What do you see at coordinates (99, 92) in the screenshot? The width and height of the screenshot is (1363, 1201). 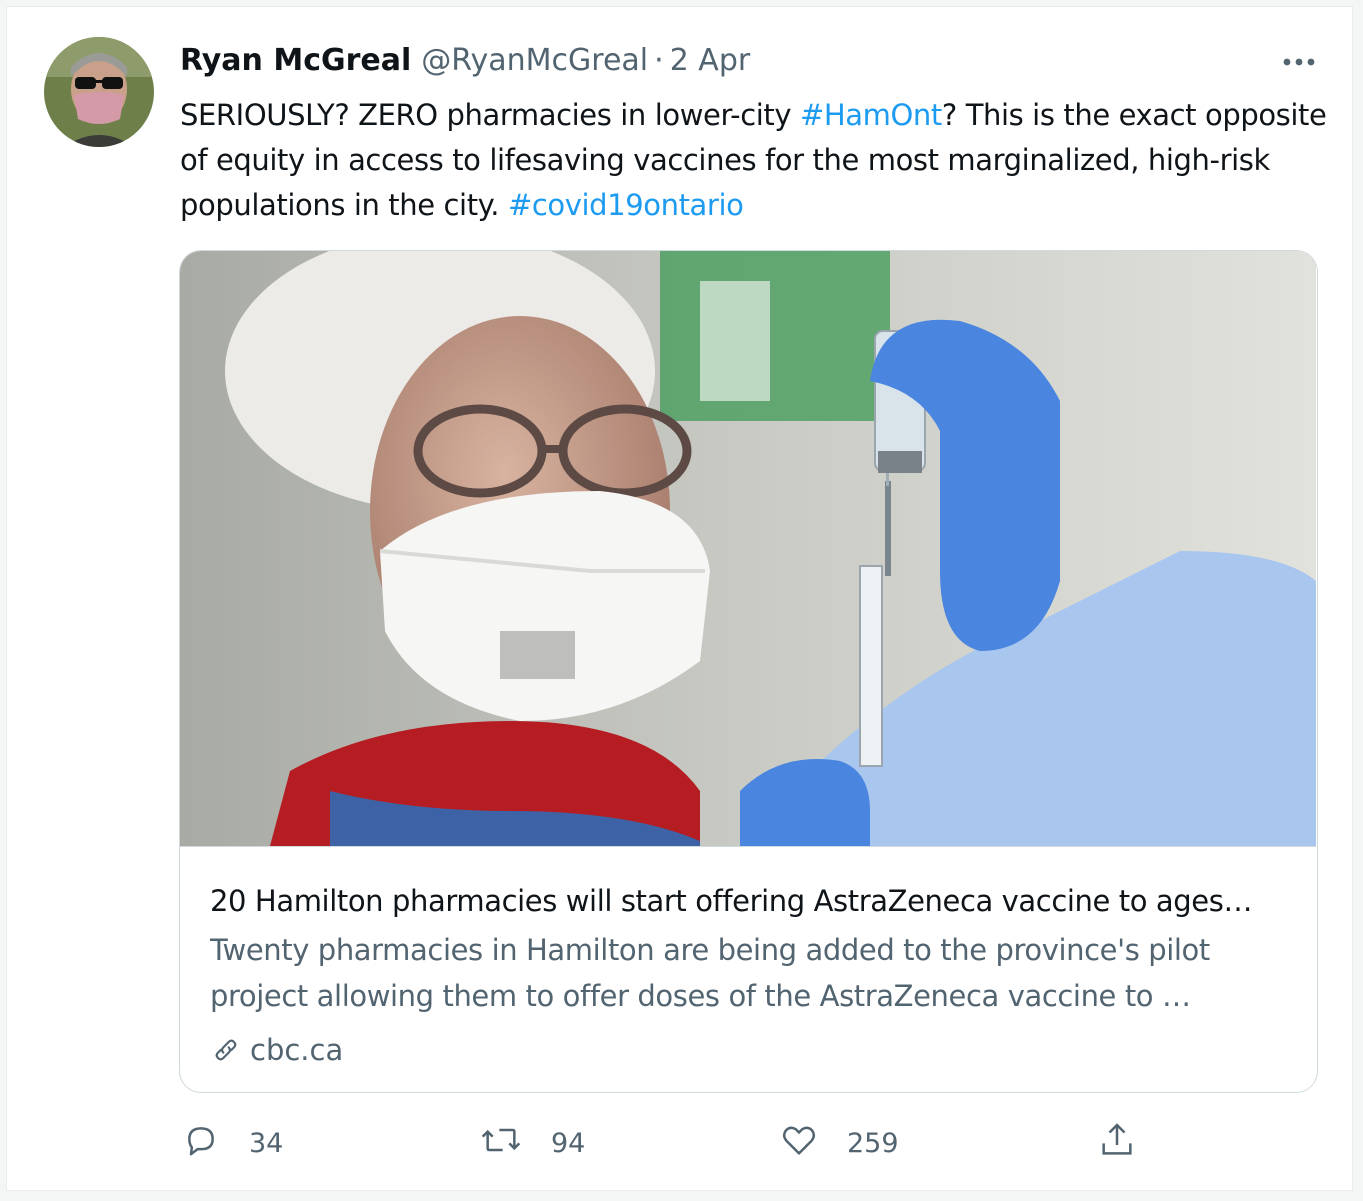 I see `avatar` at bounding box center [99, 92].